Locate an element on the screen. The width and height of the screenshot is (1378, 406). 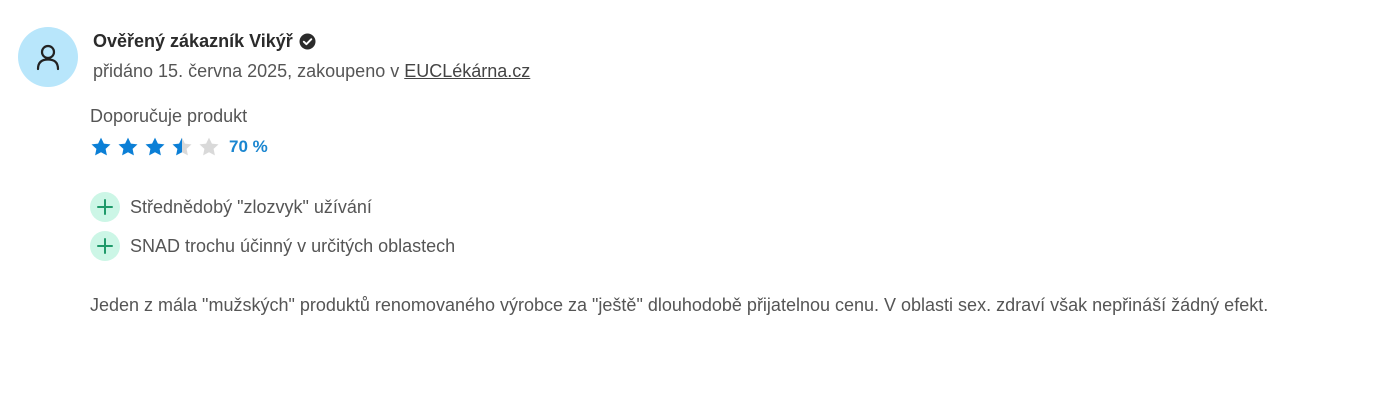
pro-item: SNAD trochu účinný v určitých oblastech is located at coordinates (272, 246).